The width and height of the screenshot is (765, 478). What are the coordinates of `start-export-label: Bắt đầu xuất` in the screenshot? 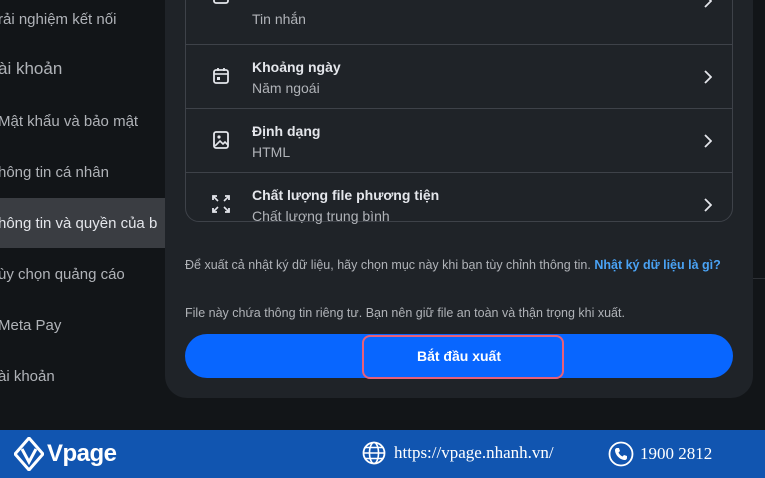 It's located at (458, 356).